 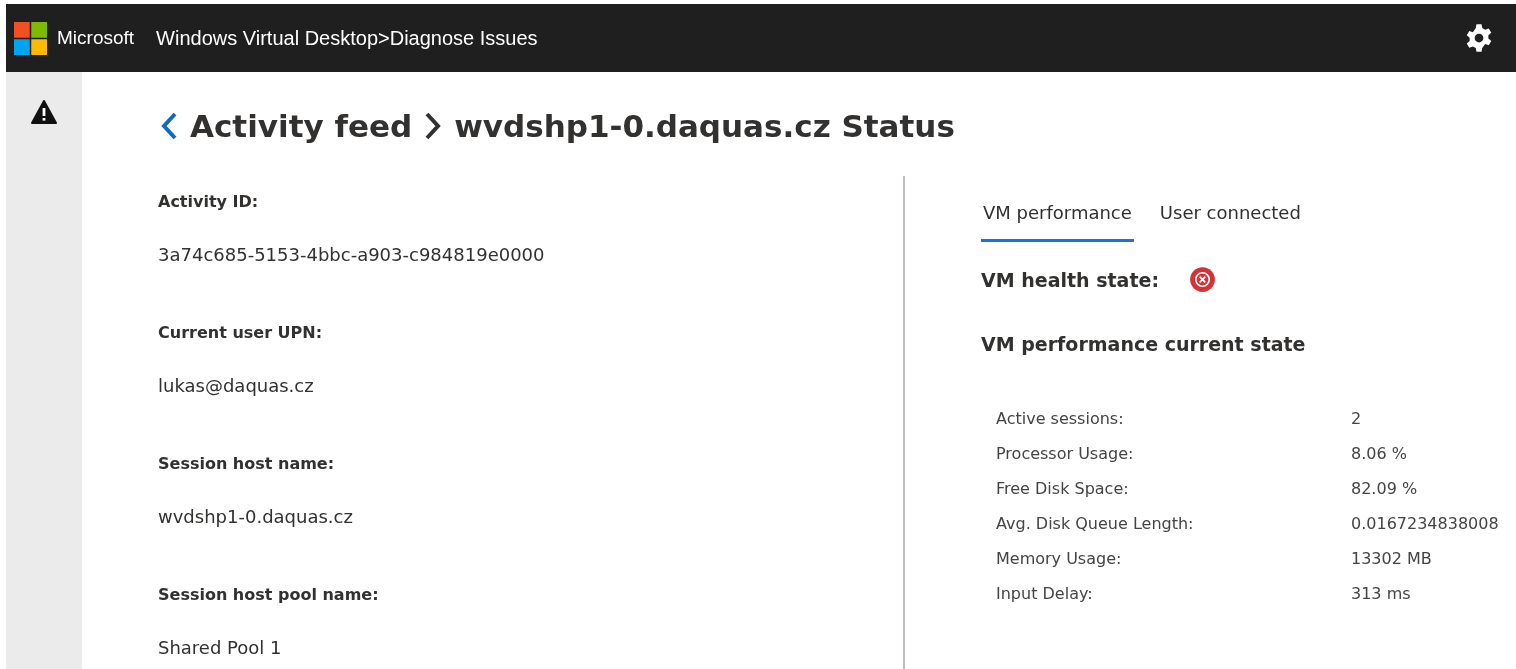 What do you see at coordinates (1070, 279) in the screenshot?
I see `health-label: VM health state:` at bounding box center [1070, 279].